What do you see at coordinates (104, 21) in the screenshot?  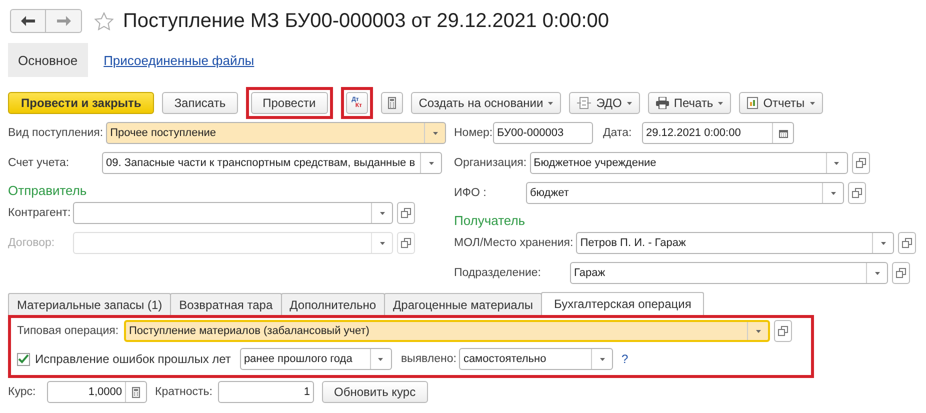 I see `star-icon` at bounding box center [104, 21].